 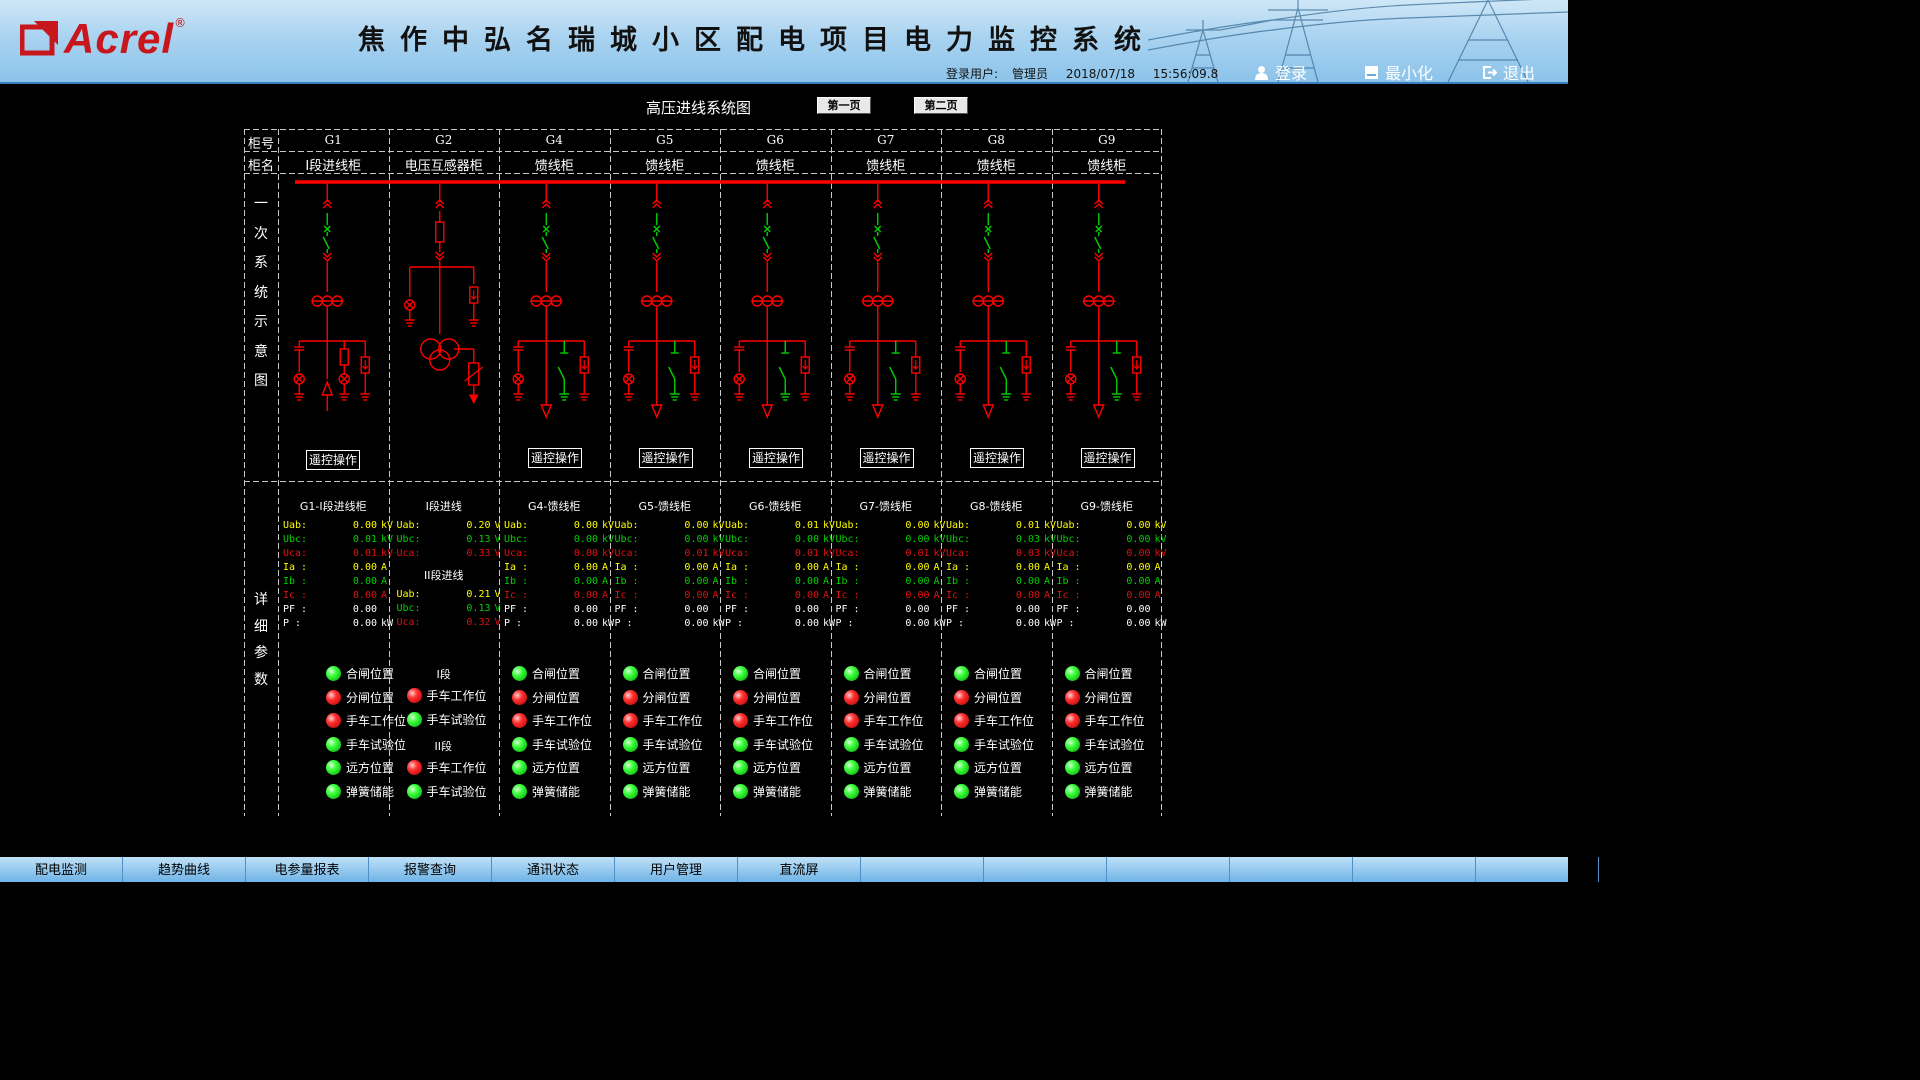 What do you see at coordinates (844, 105) in the screenshot?
I see `page1-button: 第一页` at bounding box center [844, 105].